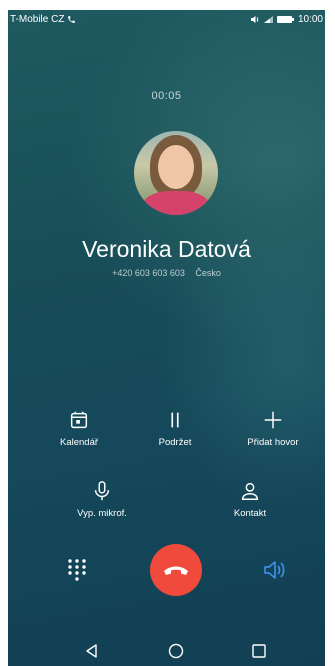 The image size is (335, 666). I want to click on status-bar: T-Mobile CZ 10:00, so click(166, 20).